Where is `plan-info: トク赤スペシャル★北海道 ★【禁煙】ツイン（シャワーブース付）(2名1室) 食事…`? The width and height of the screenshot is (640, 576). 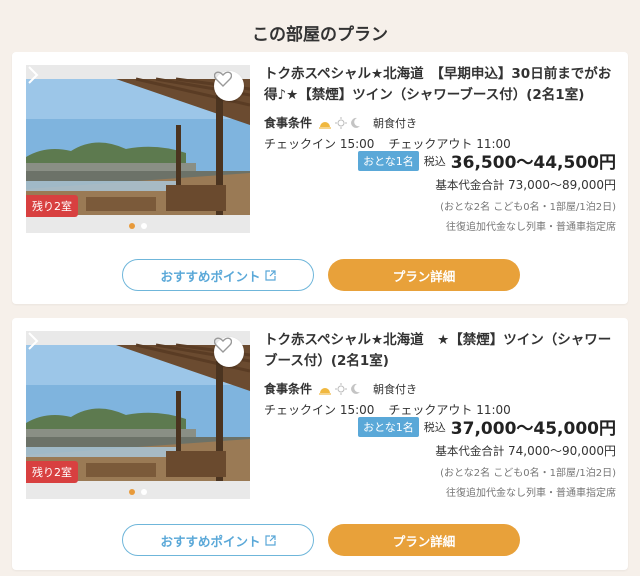 plan-info: トク赤スペシャル★北海道 ★【禁煙】ツイン（シャワーブース付）(2名1室) 食事… is located at coordinates (443, 374).